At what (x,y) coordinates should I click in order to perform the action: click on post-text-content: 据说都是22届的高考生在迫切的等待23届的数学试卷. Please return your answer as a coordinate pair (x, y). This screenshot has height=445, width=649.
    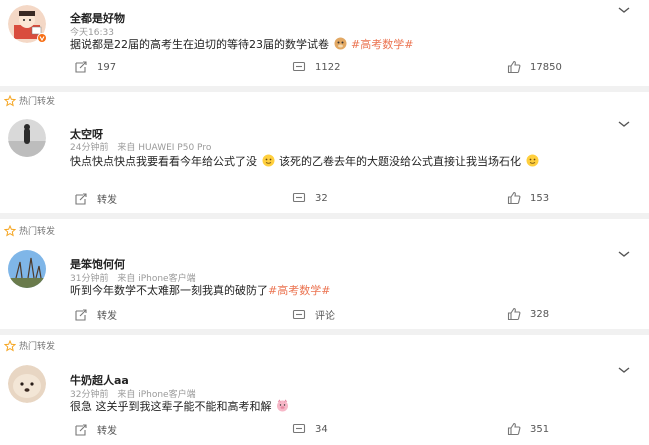
    Looking at the image, I should click on (199, 44).